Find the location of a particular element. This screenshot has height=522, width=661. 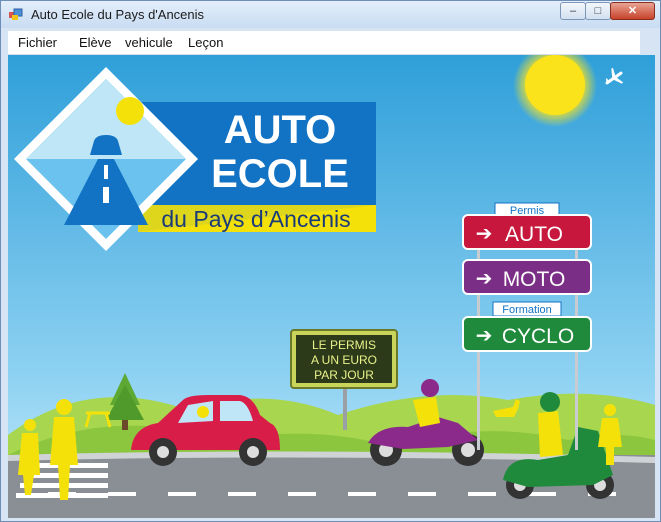

logo-line2: ECOLE is located at coordinates (280, 174).